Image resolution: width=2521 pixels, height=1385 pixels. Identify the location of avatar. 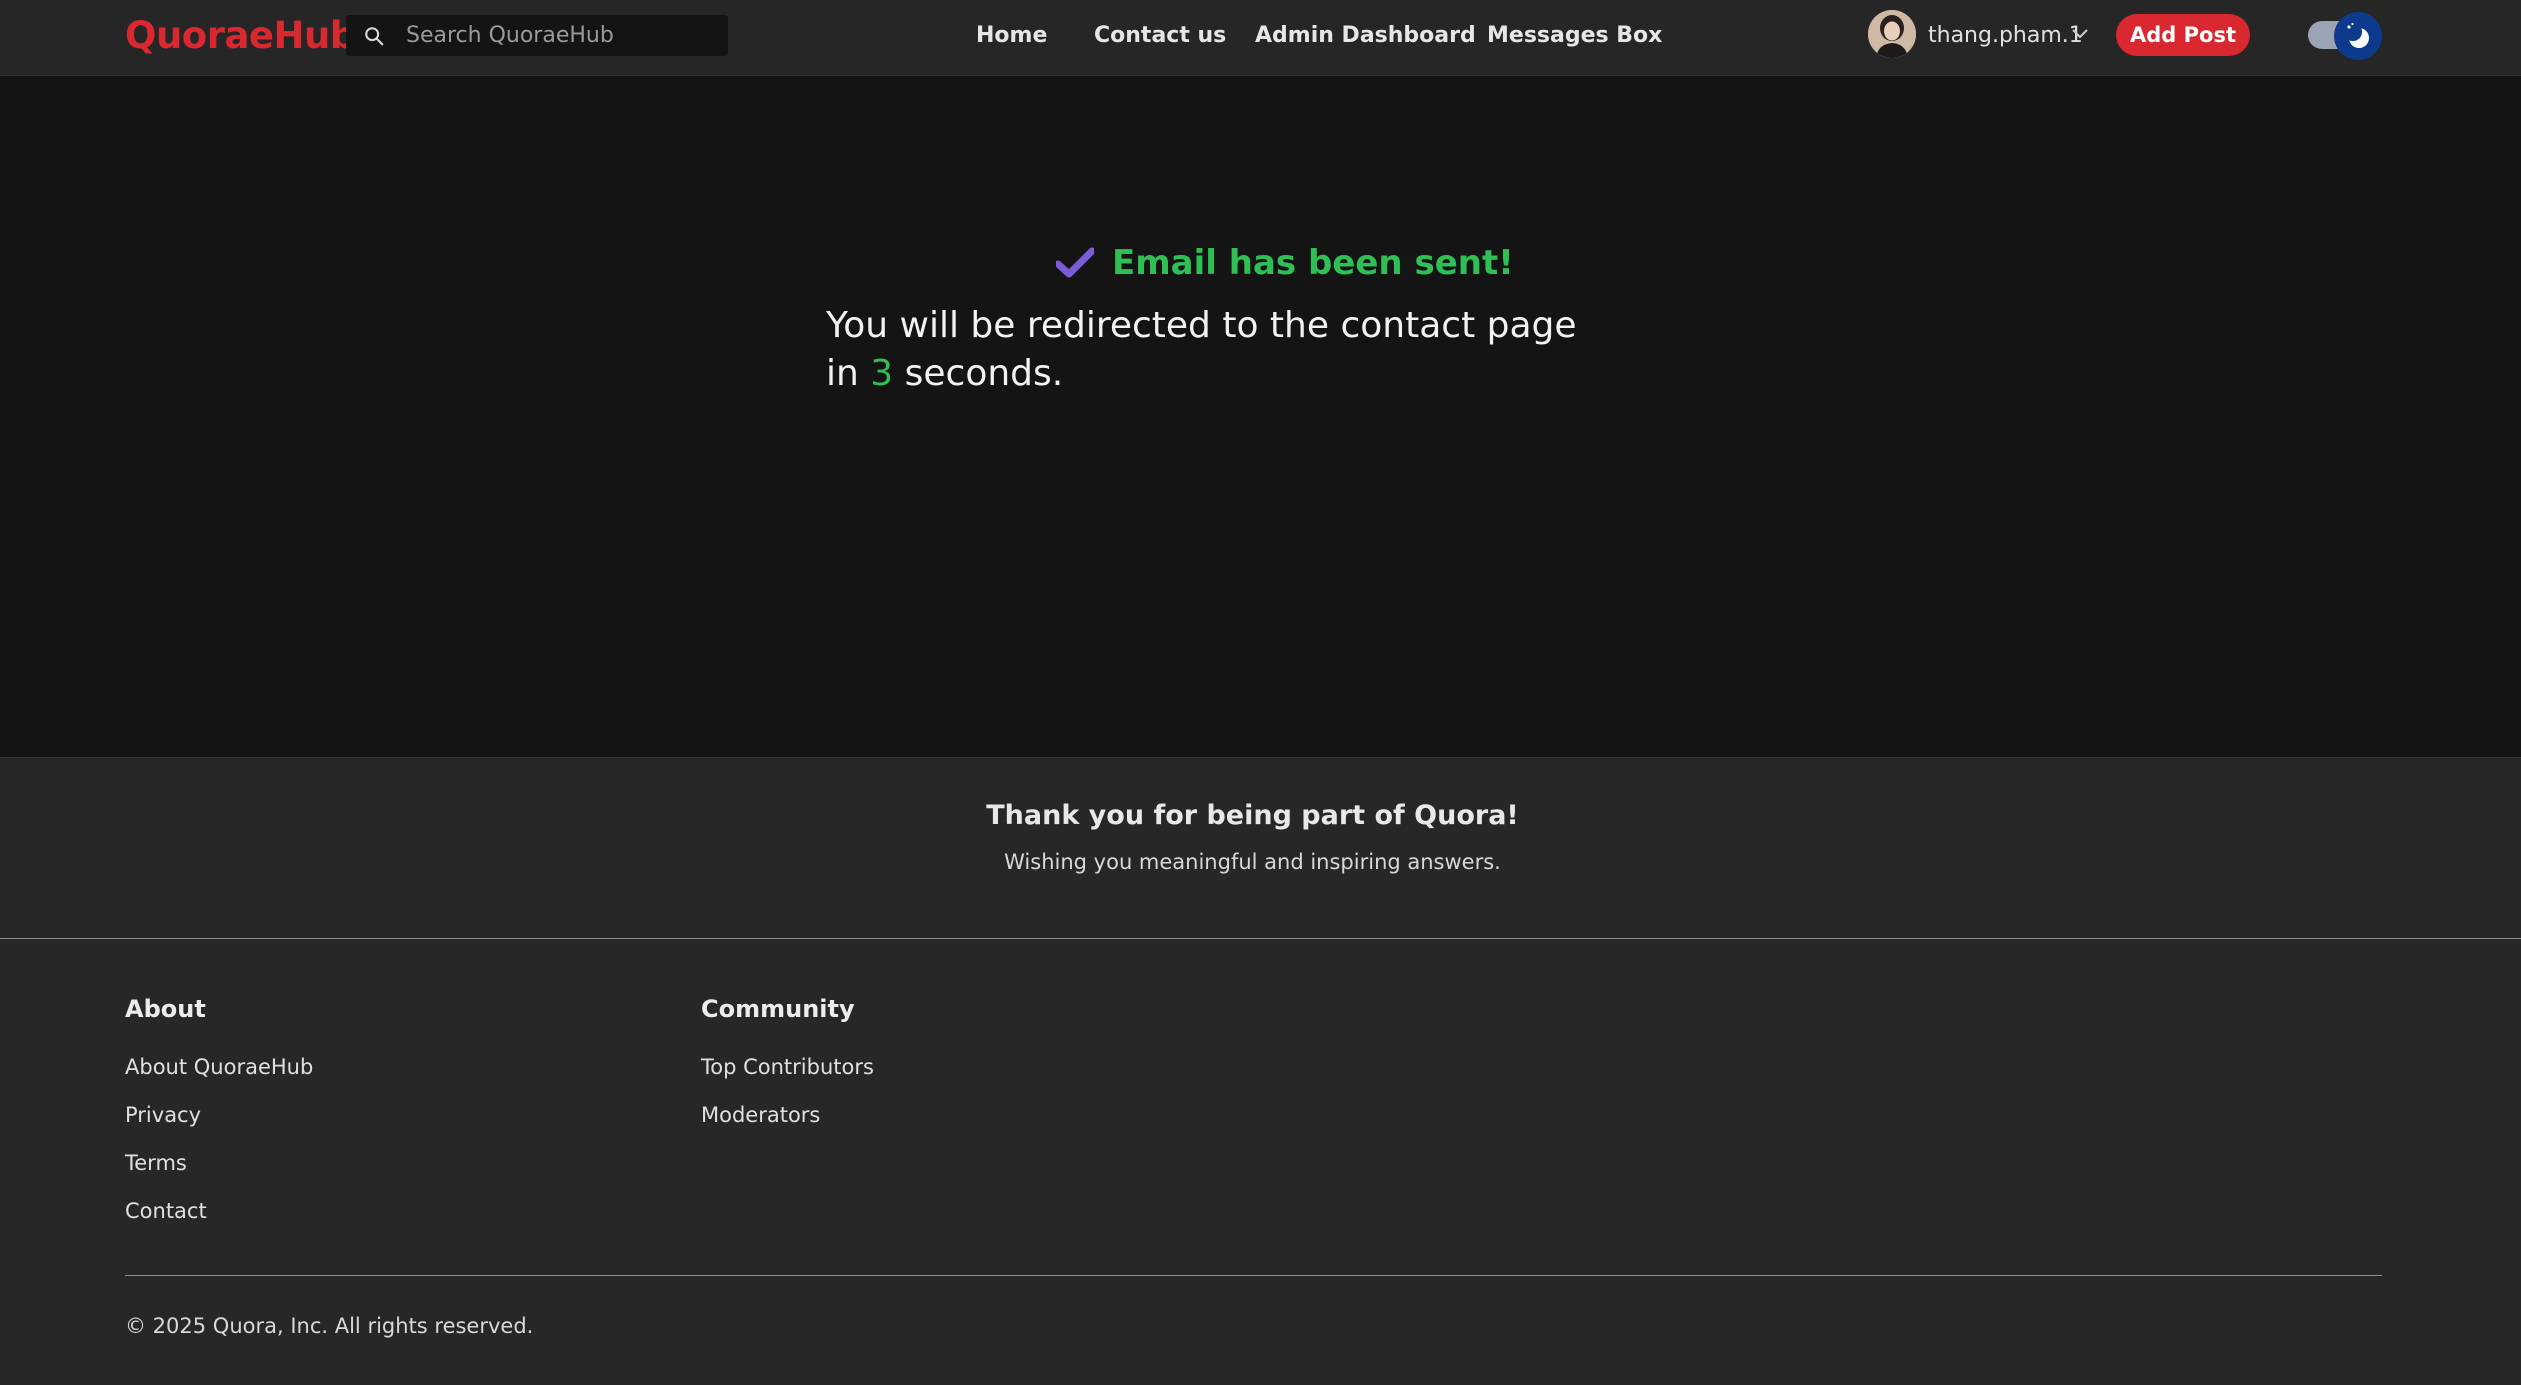
(1892, 34).